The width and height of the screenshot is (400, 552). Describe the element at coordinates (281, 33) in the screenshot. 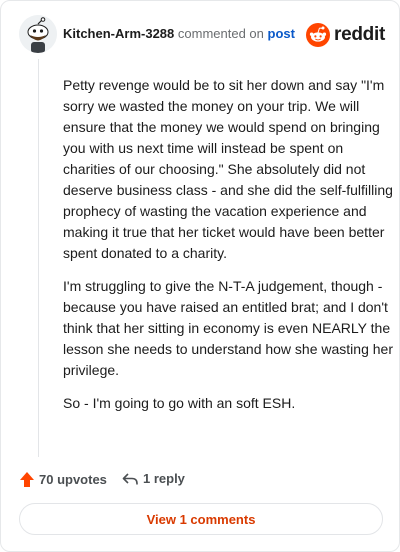

I see `post-link: post` at that location.